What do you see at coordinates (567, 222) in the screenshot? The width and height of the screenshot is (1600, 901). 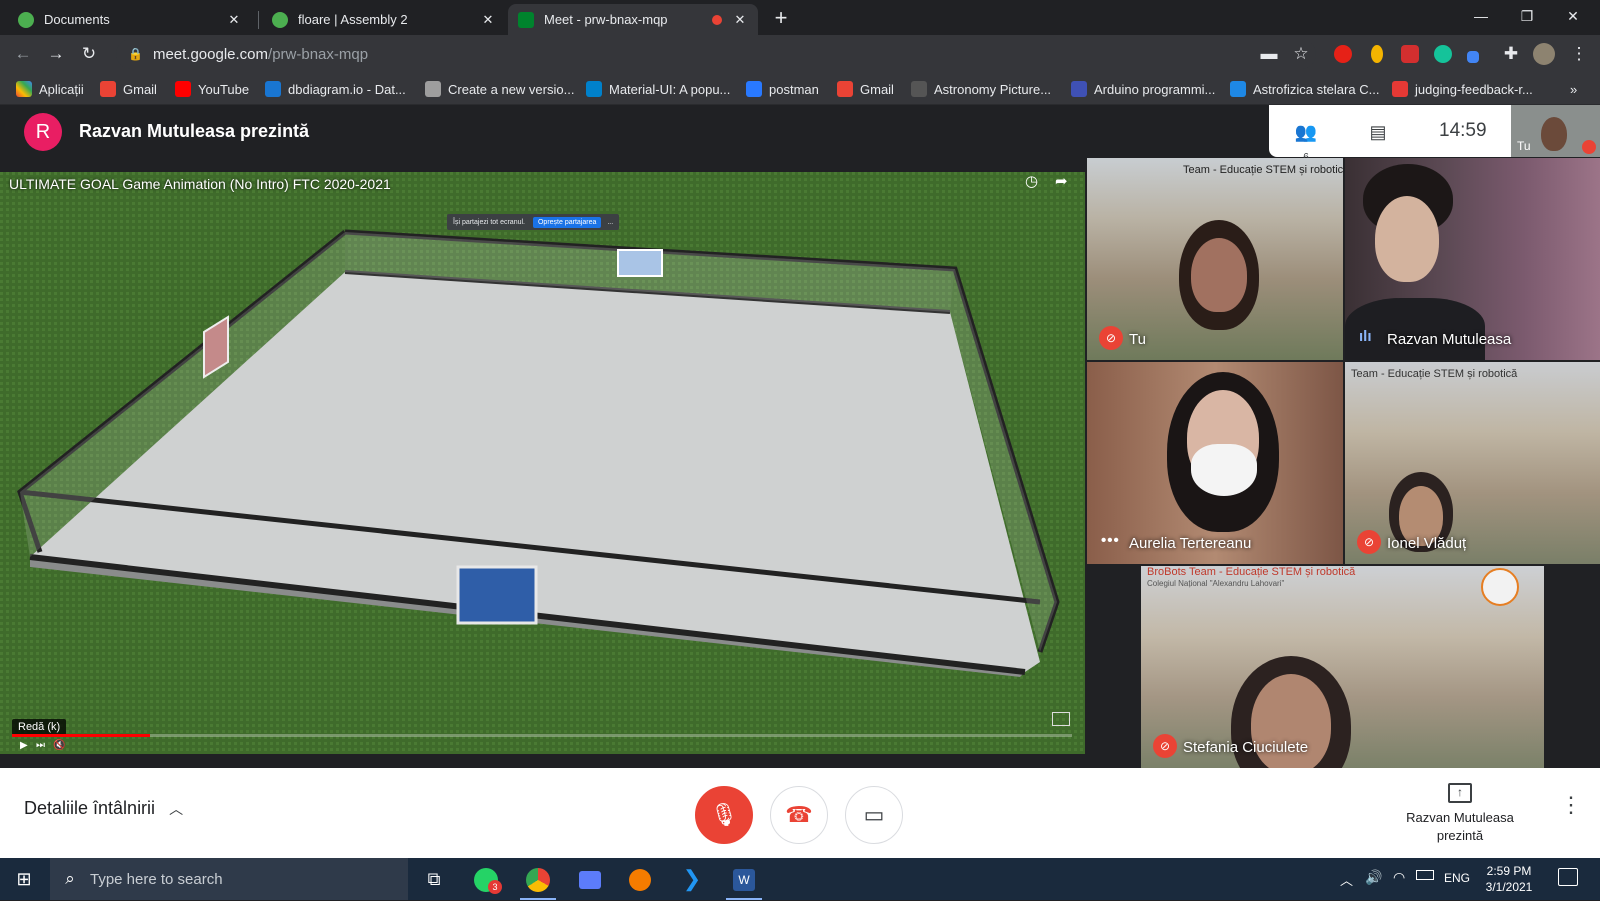 I see `stop-sharing-button: Oprește partajarea` at bounding box center [567, 222].